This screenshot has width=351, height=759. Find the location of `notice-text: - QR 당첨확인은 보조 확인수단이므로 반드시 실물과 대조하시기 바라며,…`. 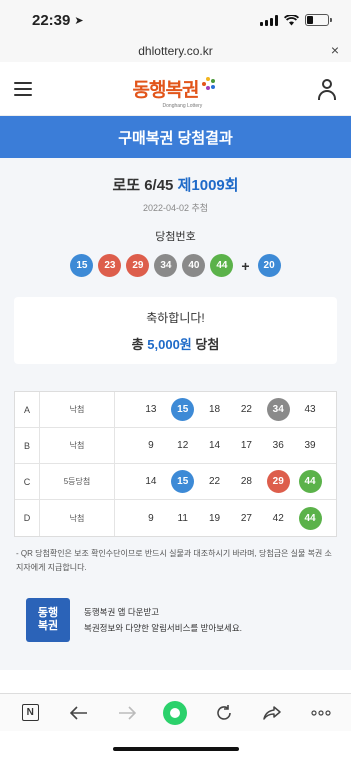

notice-text: - QR 당첨확인은 보조 확인수단이므로 반드시 실물과 대조하시기 바라며,… is located at coordinates (174, 560).